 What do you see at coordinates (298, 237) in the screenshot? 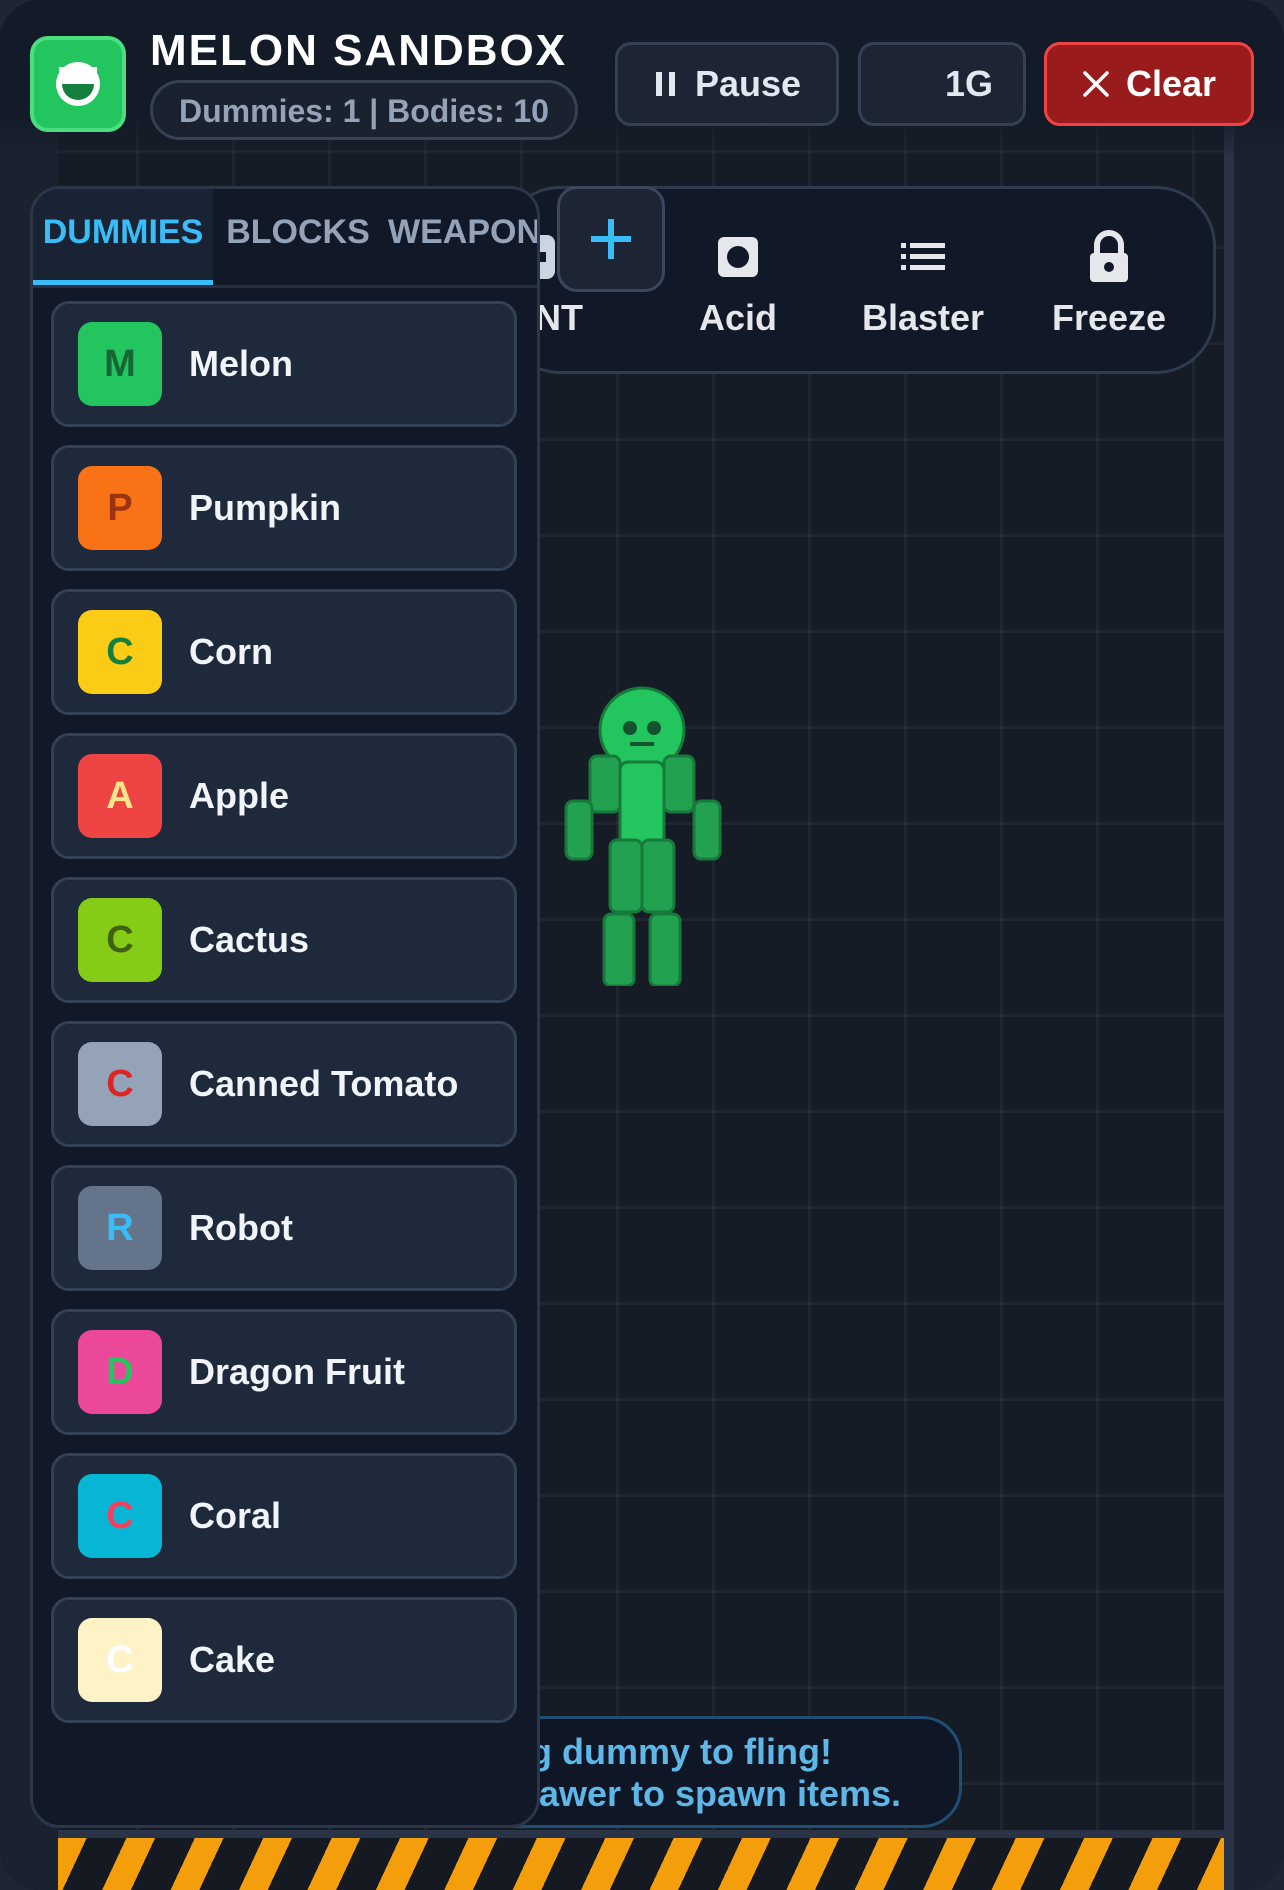
I see `tab-blocks: BLOCKS` at bounding box center [298, 237].